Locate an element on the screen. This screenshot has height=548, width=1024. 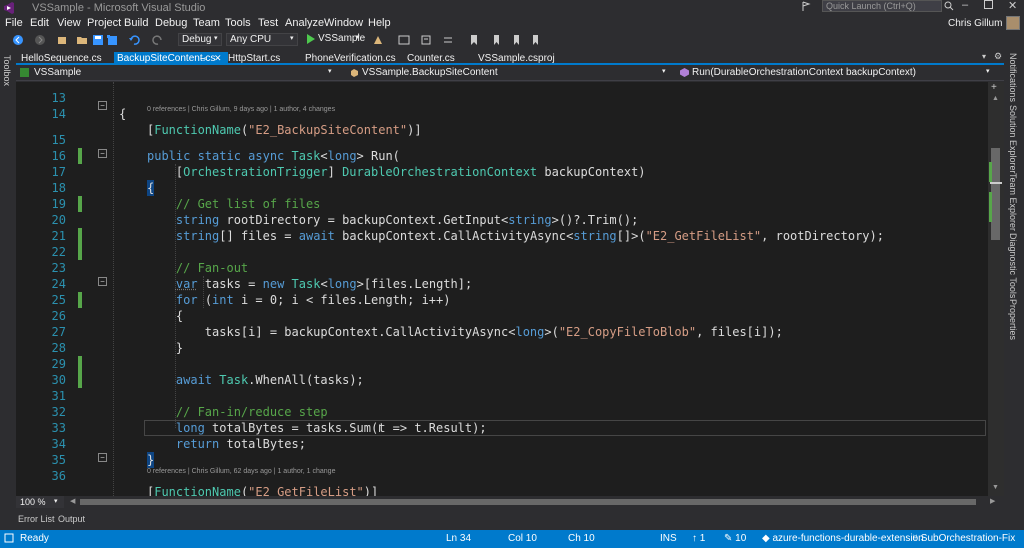
scroll-right-icon: ▶ is located at coordinates (992, 501).